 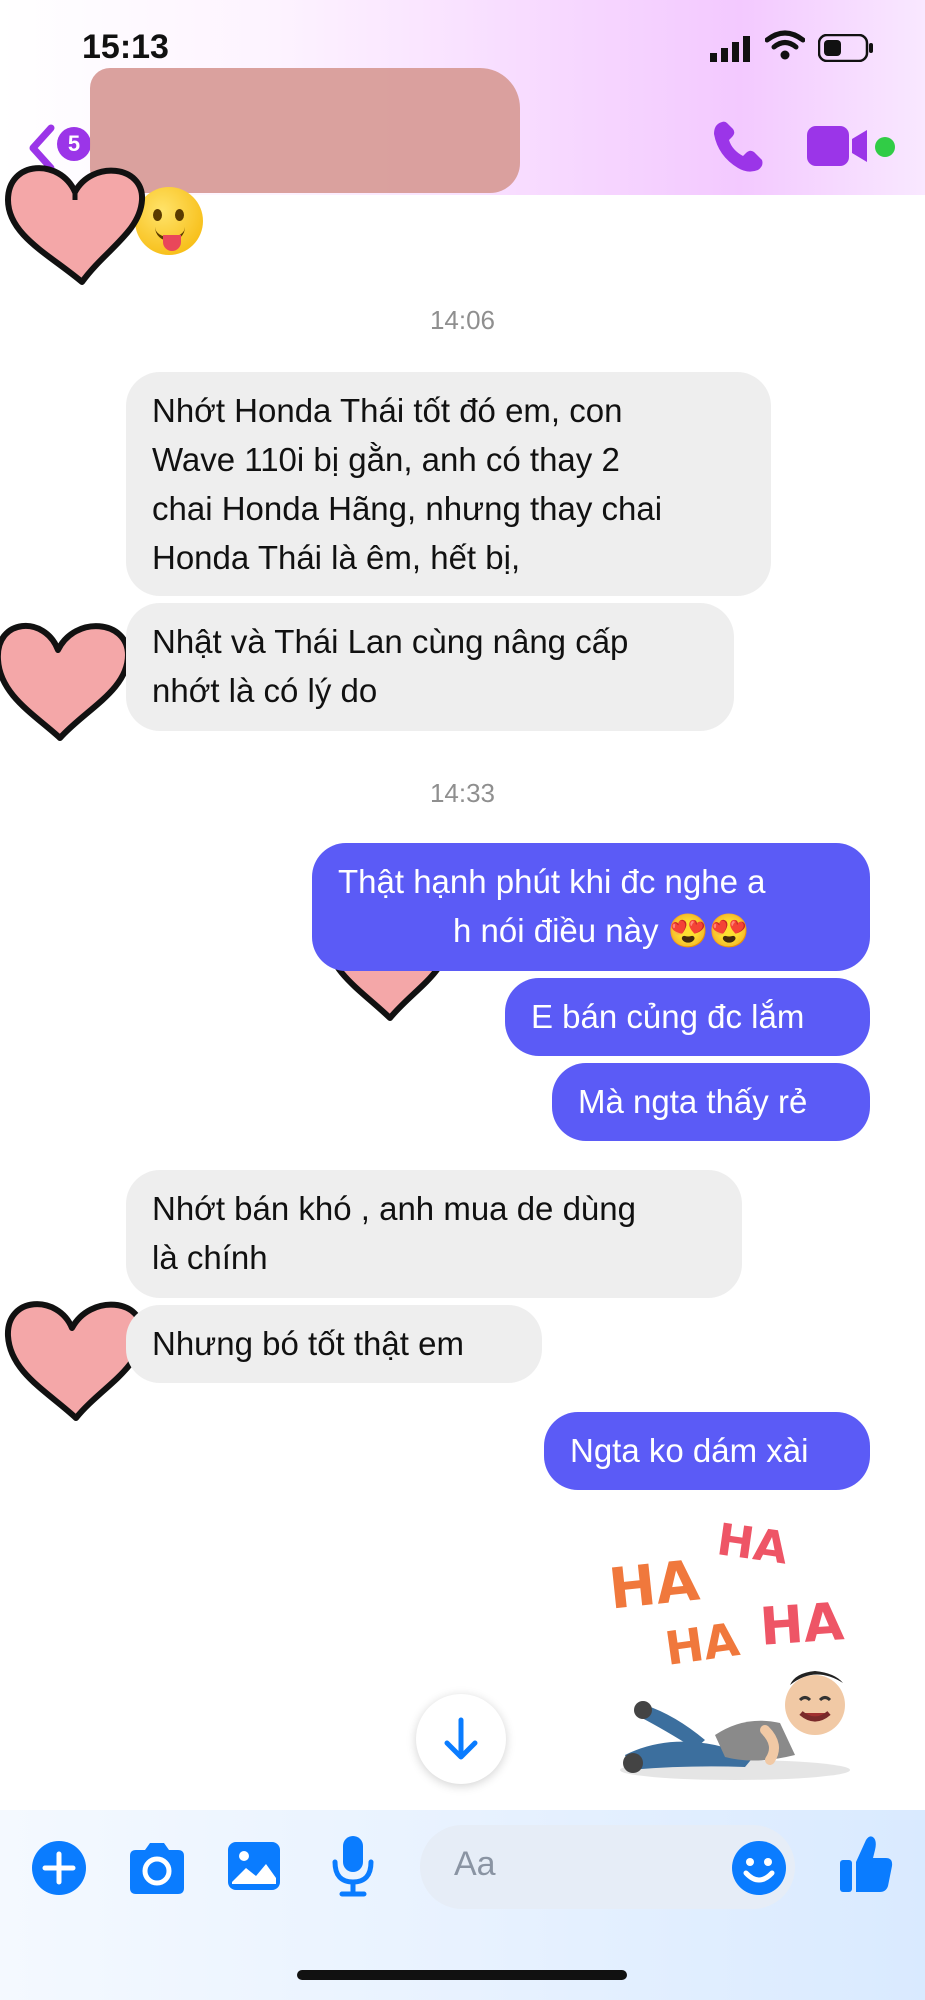 What do you see at coordinates (125, 47) in the screenshot?
I see `status-time: 15:13` at bounding box center [125, 47].